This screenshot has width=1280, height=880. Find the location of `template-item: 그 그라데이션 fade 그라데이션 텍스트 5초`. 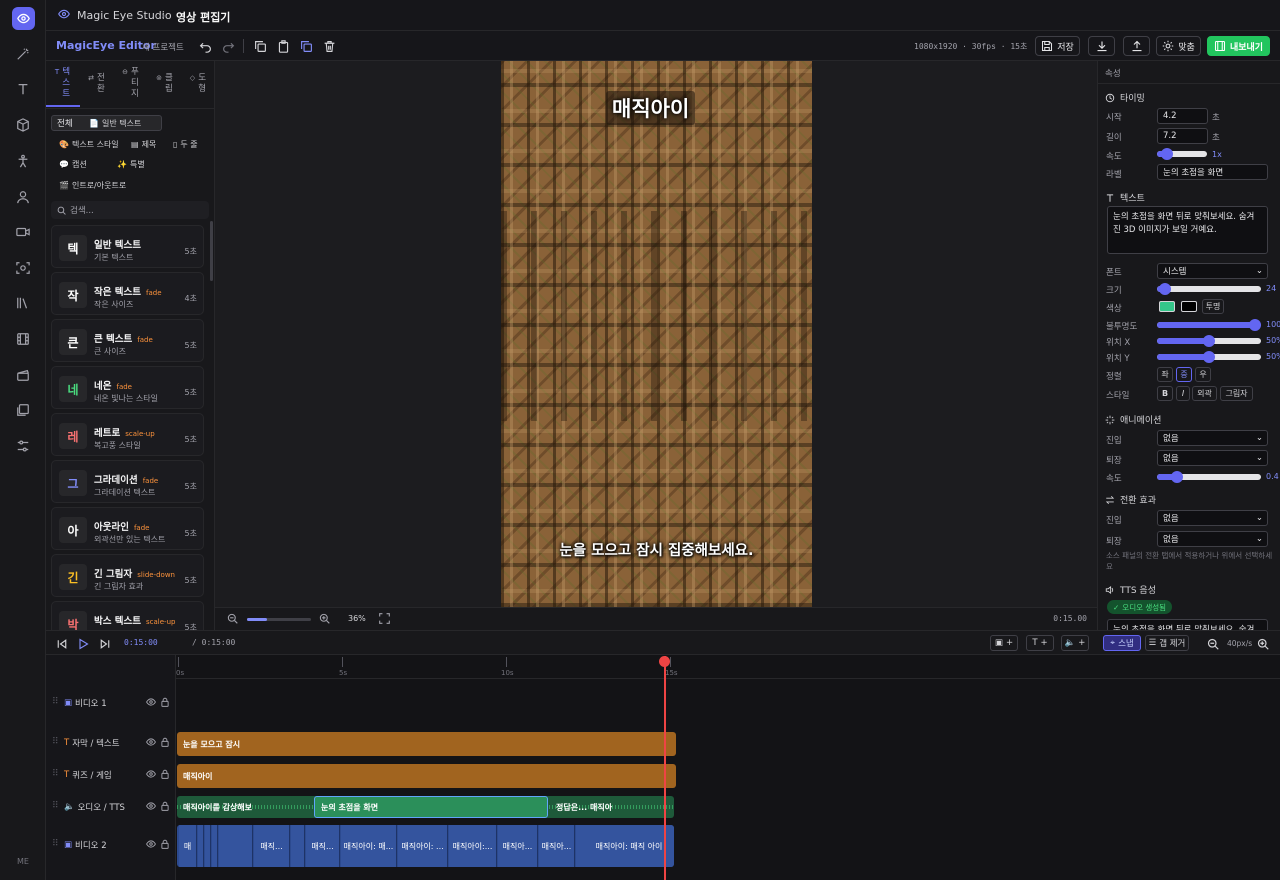

template-item: 그 그라데이션 fade 그라데이션 텍스트 5초 is located at coordinates (127, 481).